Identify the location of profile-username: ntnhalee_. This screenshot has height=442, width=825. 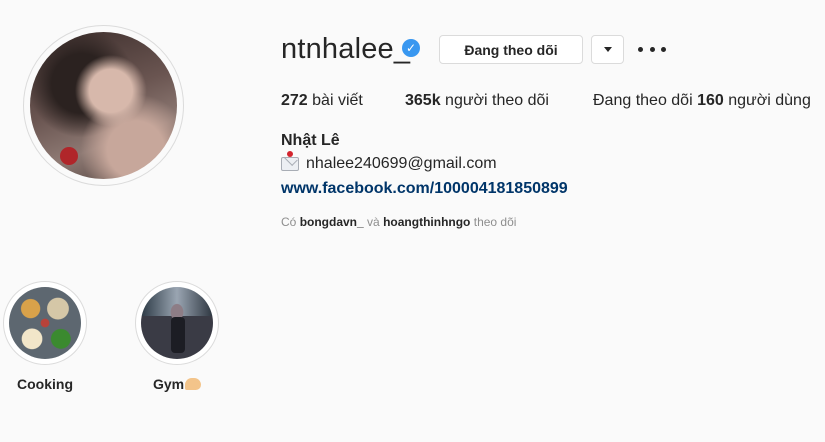
(346, 49).